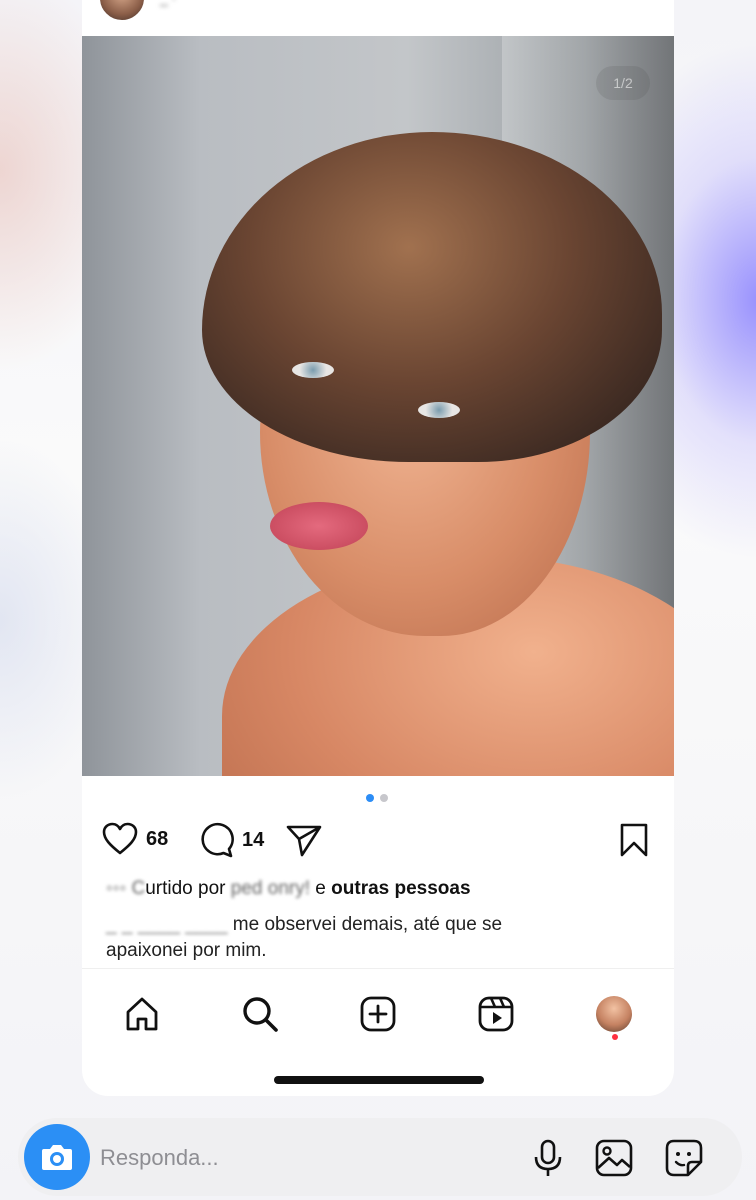 The width and height of the screenshot is (756, 1200). I want to click on sticker-button, so click(684, 1158).